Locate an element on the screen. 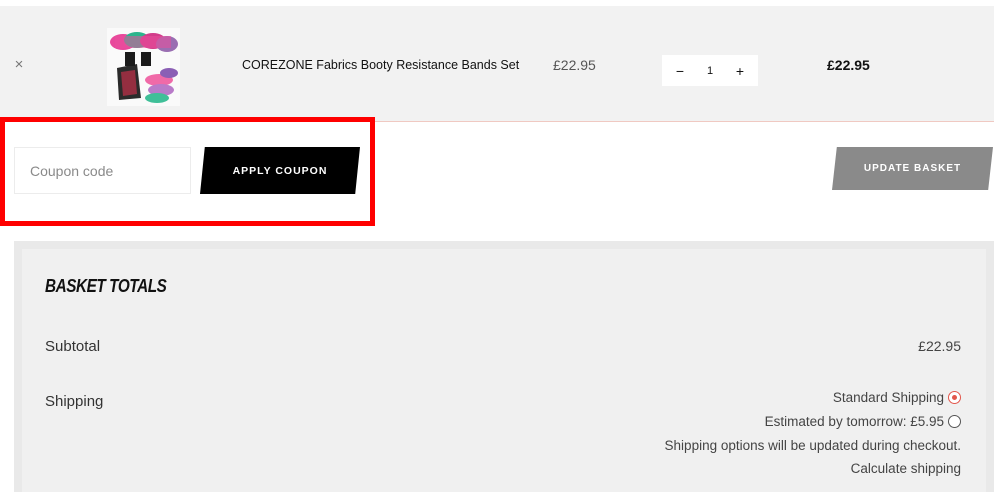  radio-unselected-icon is located at coordinates (954, 421).